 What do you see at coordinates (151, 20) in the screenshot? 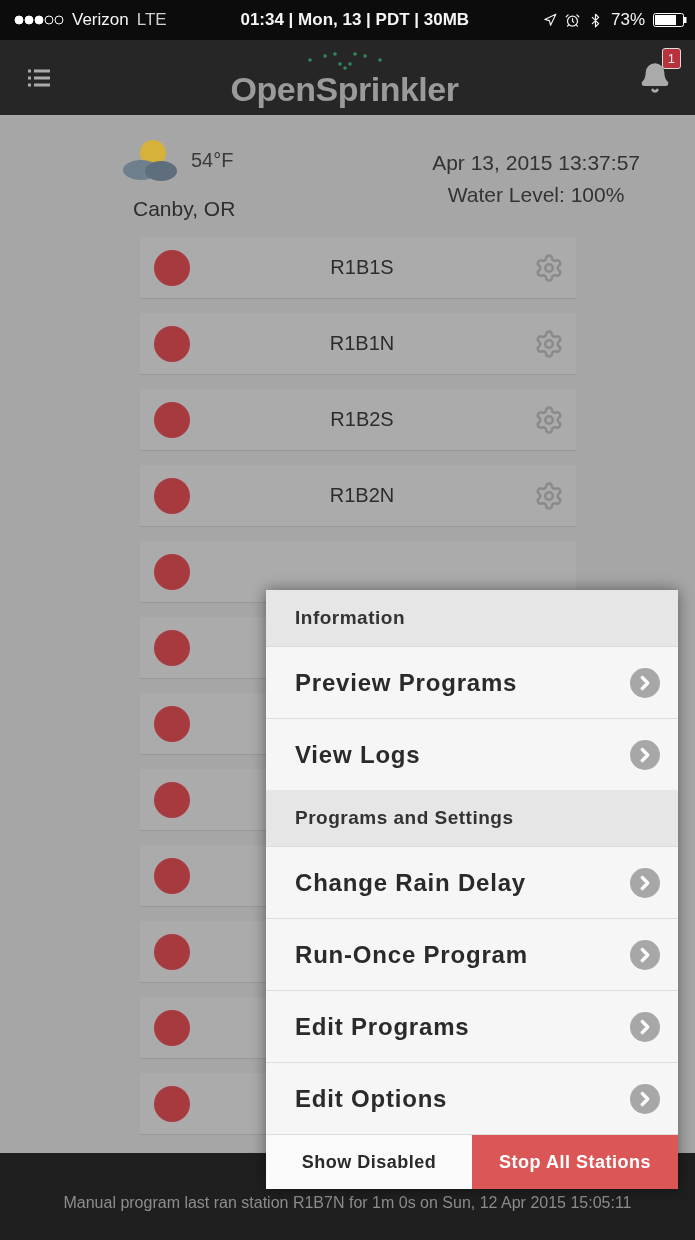
I see `network-type: LTE` at bounding box center [151, 20].